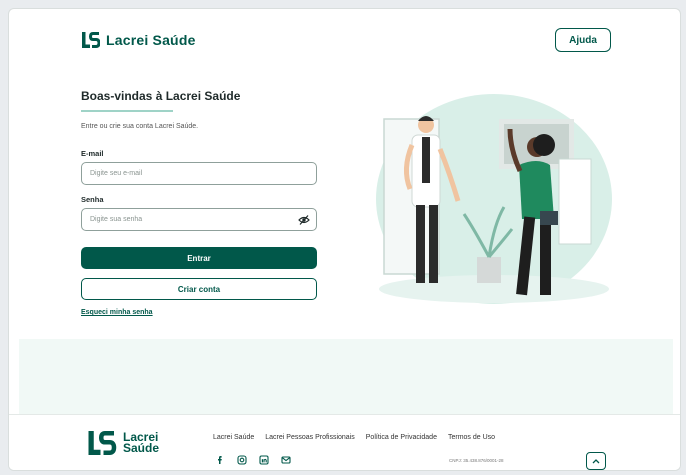 Image resolution: width=686 pixels, height=475 pixels. Describe the element at coordinates (117, 312) in the screenshot. I see `forgot-password-link: Esqueci minha senha` at that location.